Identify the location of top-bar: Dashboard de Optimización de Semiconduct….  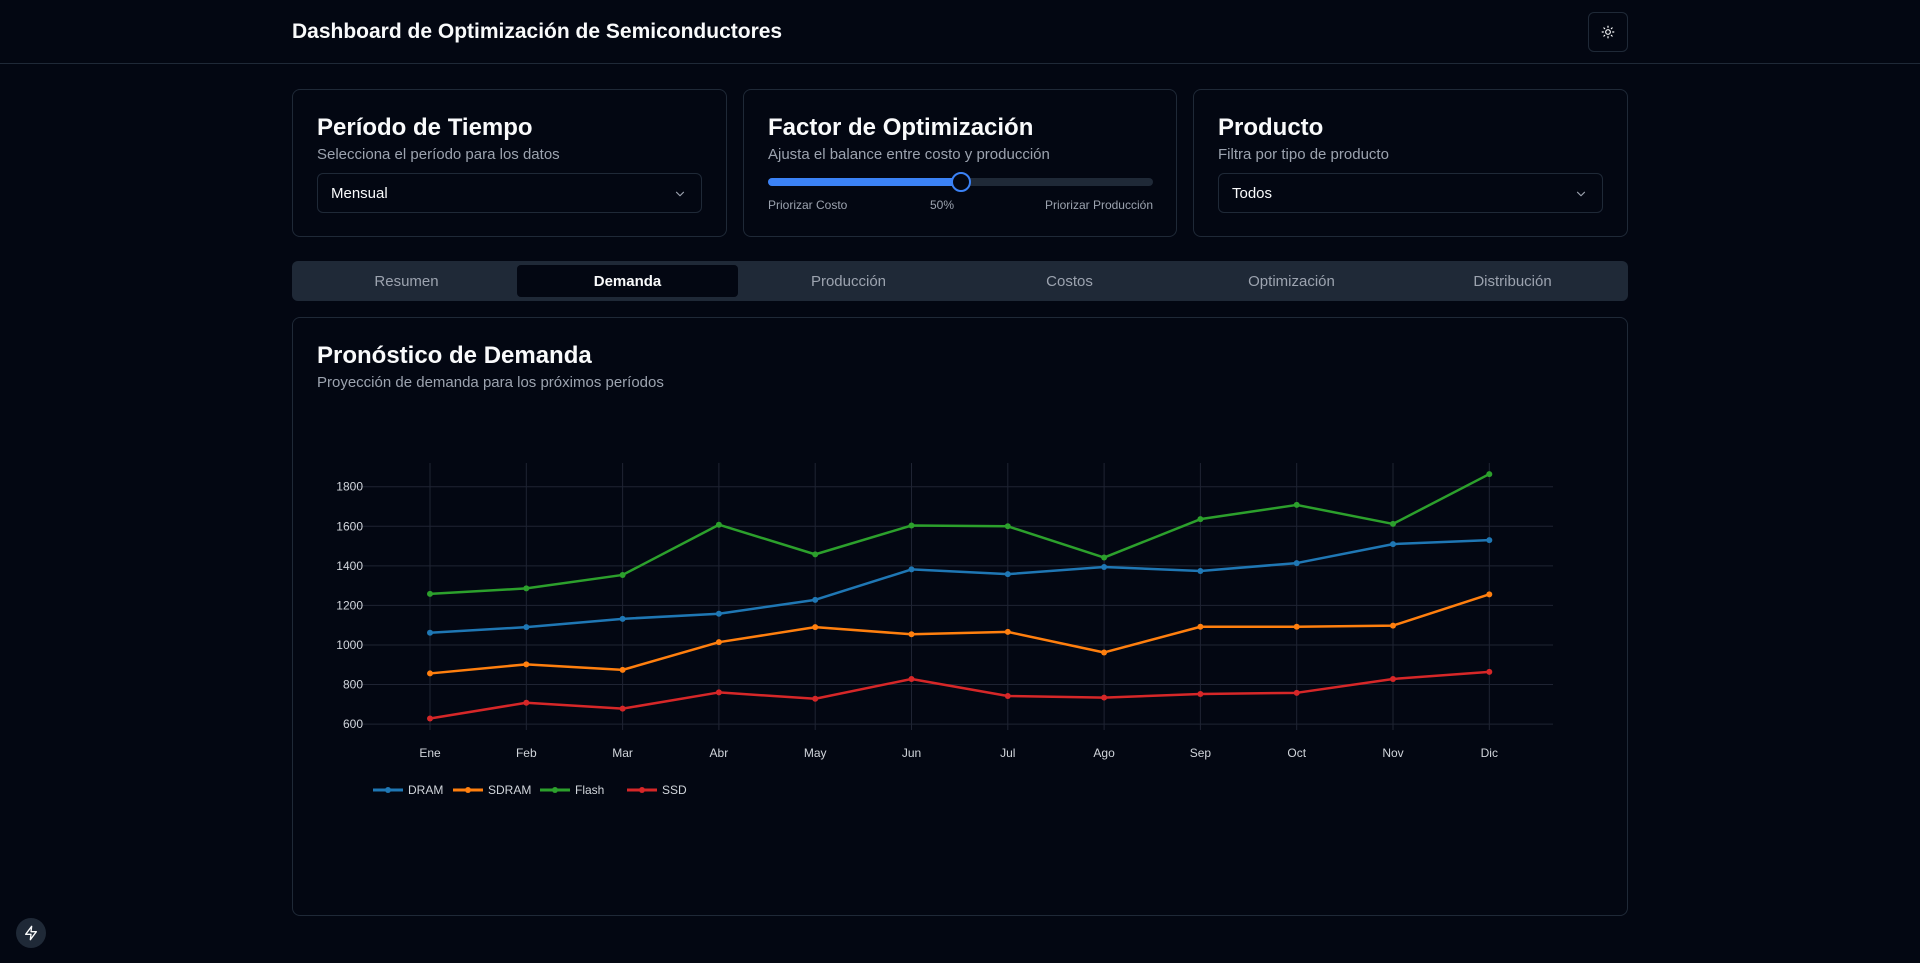
(960, 32).